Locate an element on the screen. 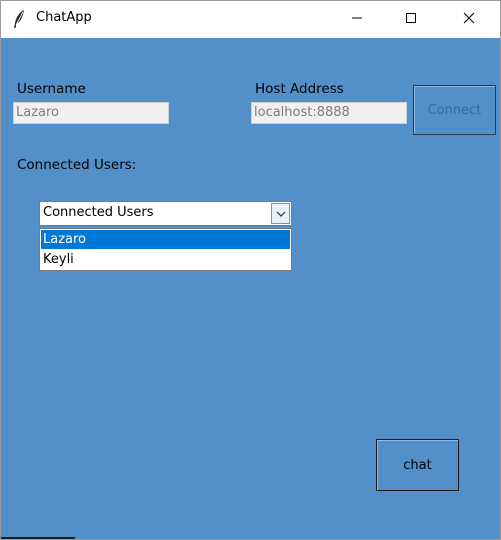 The height and width of the screenshot is (540, 501). connected-users-label: Connected Users: is located at coordinates (77, 165).